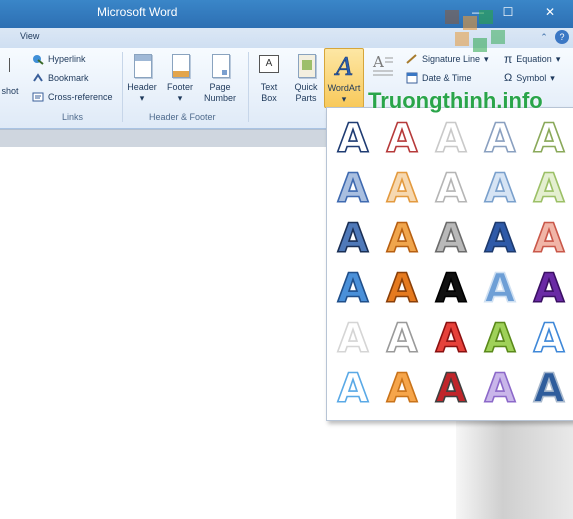 Image resolution: width=573 pixels, height=519 pixels. What do you see at coordinates (142, 87) in the screenshot?
I see `header-label: Header` at bounding box center [142, 87].